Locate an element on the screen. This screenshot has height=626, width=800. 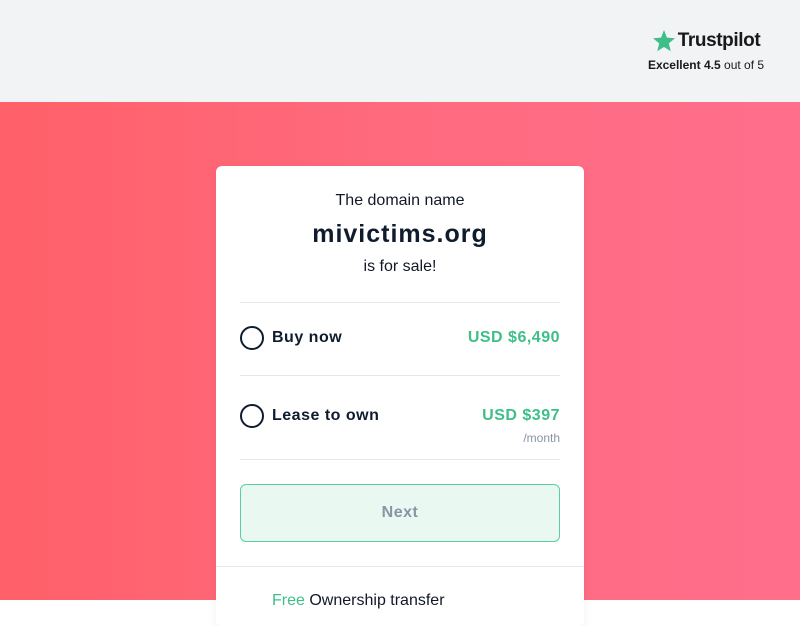
trustpilot-logo: Trustpilot is located at coordinates (706, 41).